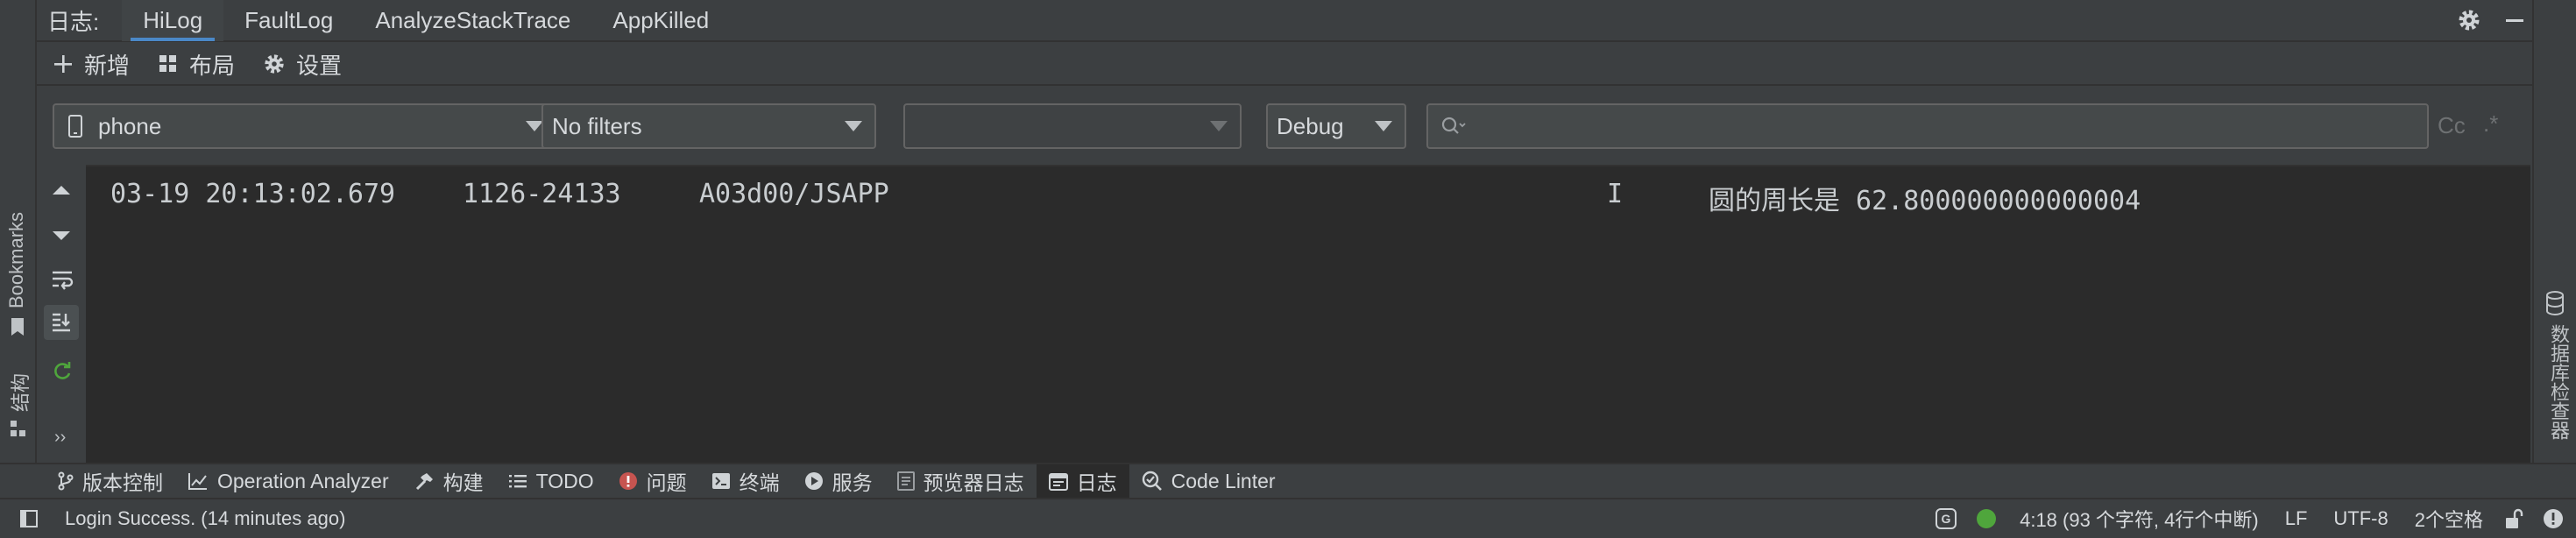 The width and height of the screenshot is (2576, 538). I want to click on tool-label: 构建, so click(463, 482).